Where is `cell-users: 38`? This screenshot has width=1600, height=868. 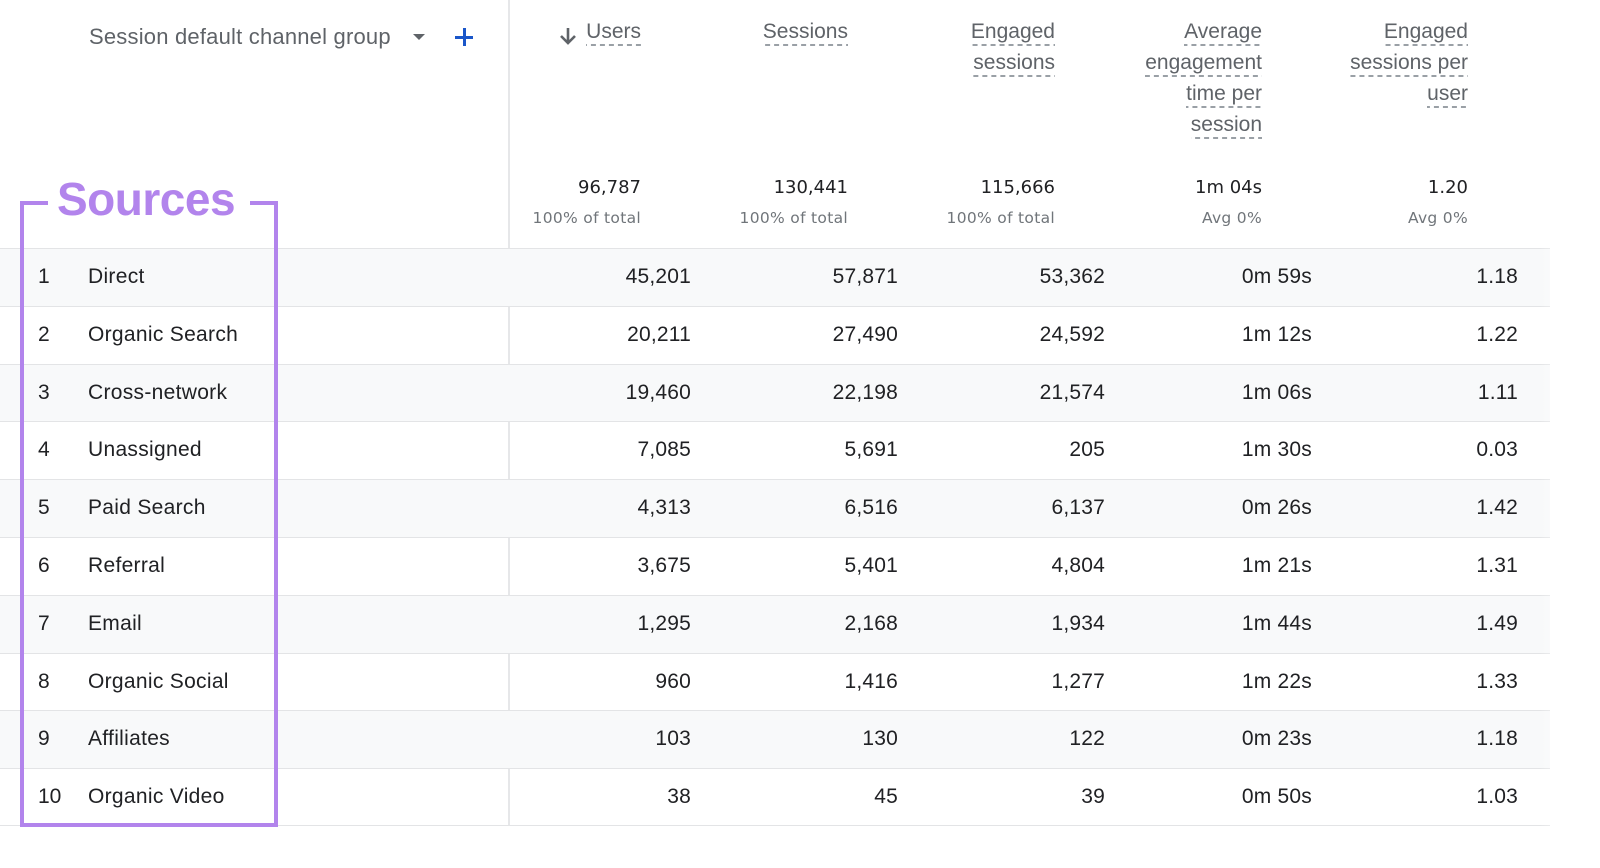
cell-users: 38 is located at coordinates (679, 797).